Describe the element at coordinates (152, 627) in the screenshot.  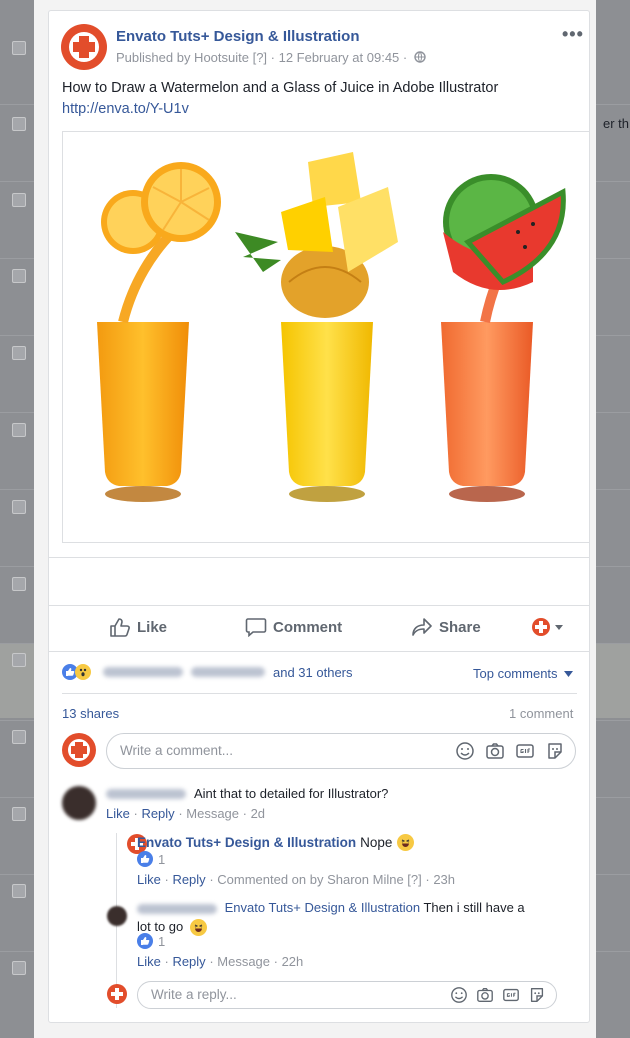
I see `like-button-label: Like` at that location.